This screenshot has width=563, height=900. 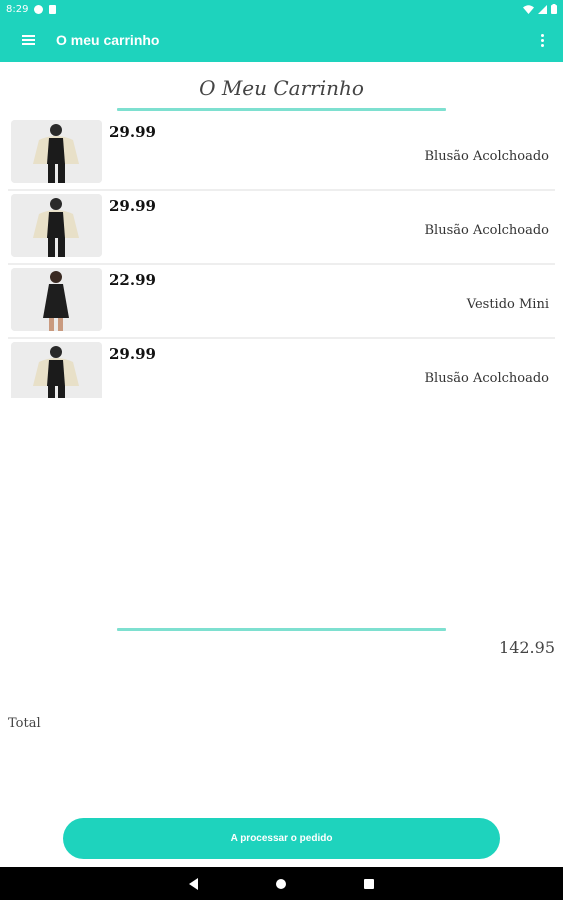 I want to click on total-value: 142.95, so click(x=527, y=647).